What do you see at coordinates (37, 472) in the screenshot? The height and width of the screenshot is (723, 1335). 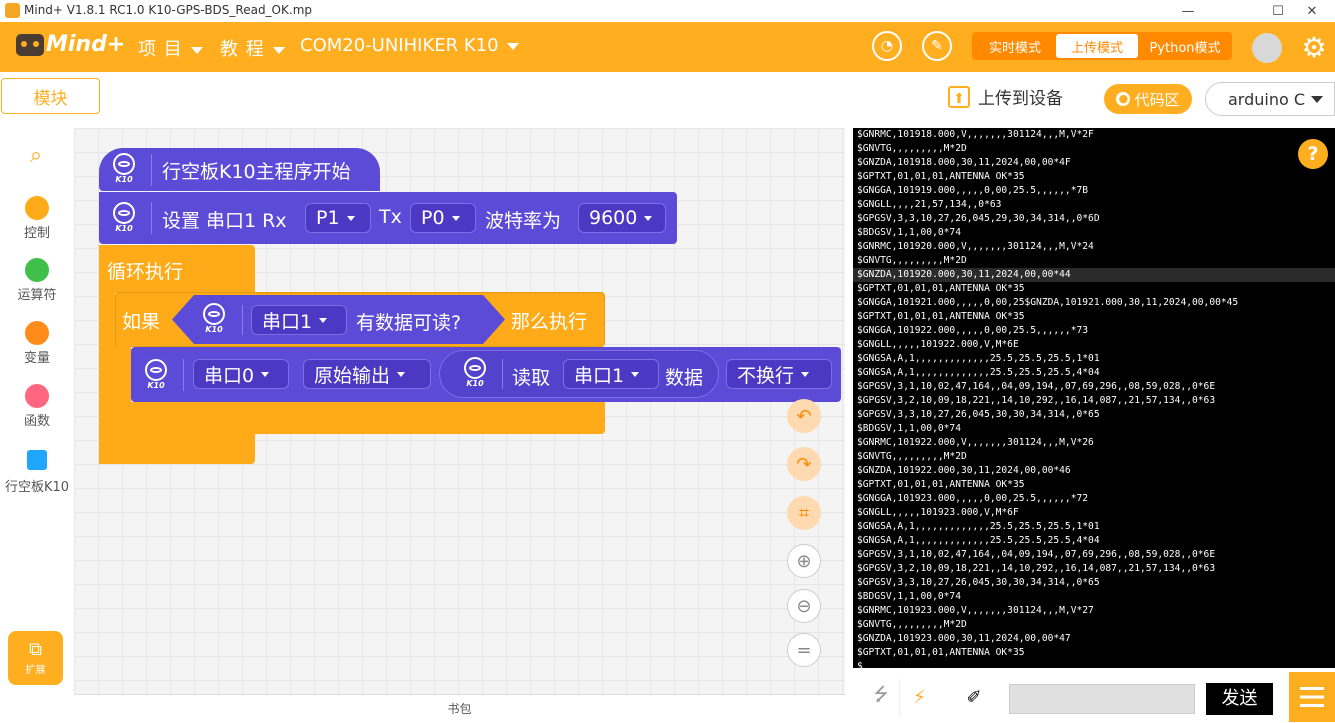 I see `category-k10: 行空板K10` at bounding box center [37, 472].